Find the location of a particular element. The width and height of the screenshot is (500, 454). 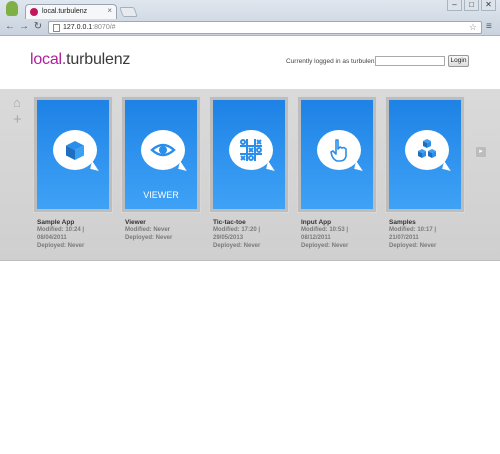

eye-icon is located at coordinates (163, 150).